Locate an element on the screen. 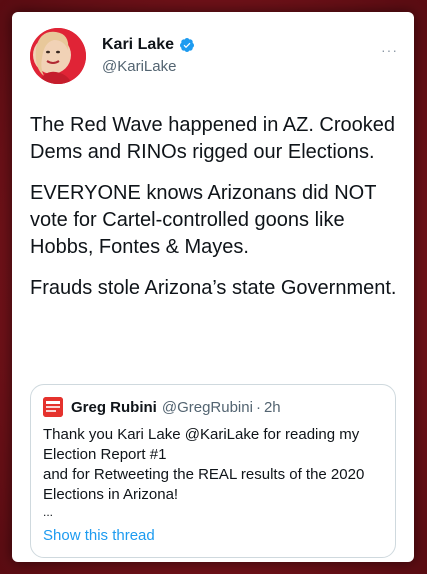 Image resolution: width=427 pixels, height=574 pixels. author-handle: @KariLake is located at coordinates (139, 66).